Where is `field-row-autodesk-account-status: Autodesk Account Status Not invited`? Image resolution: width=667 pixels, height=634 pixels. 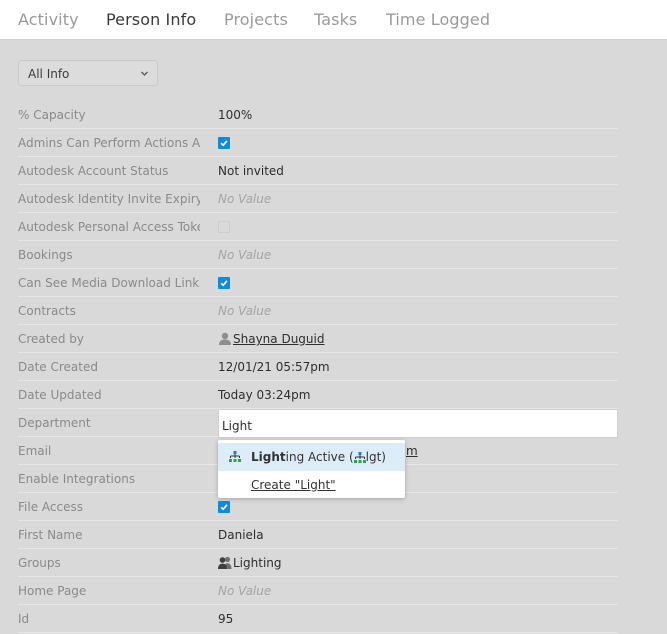
field-row-autodesk-account-status: Autodesk Account Status Not invited is located at coordinates (318, 171).